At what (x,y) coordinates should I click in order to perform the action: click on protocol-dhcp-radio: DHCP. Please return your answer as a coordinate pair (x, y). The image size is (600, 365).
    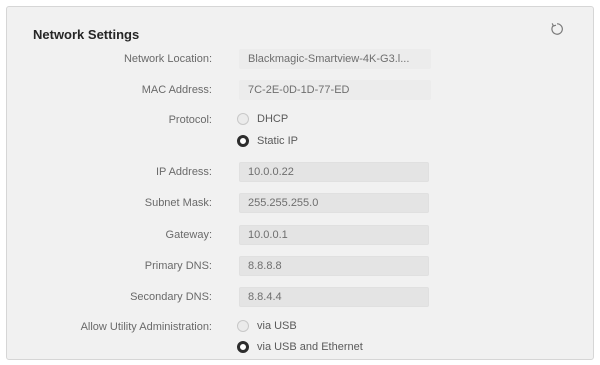
    Looking at the image, I should click on (262, 119).